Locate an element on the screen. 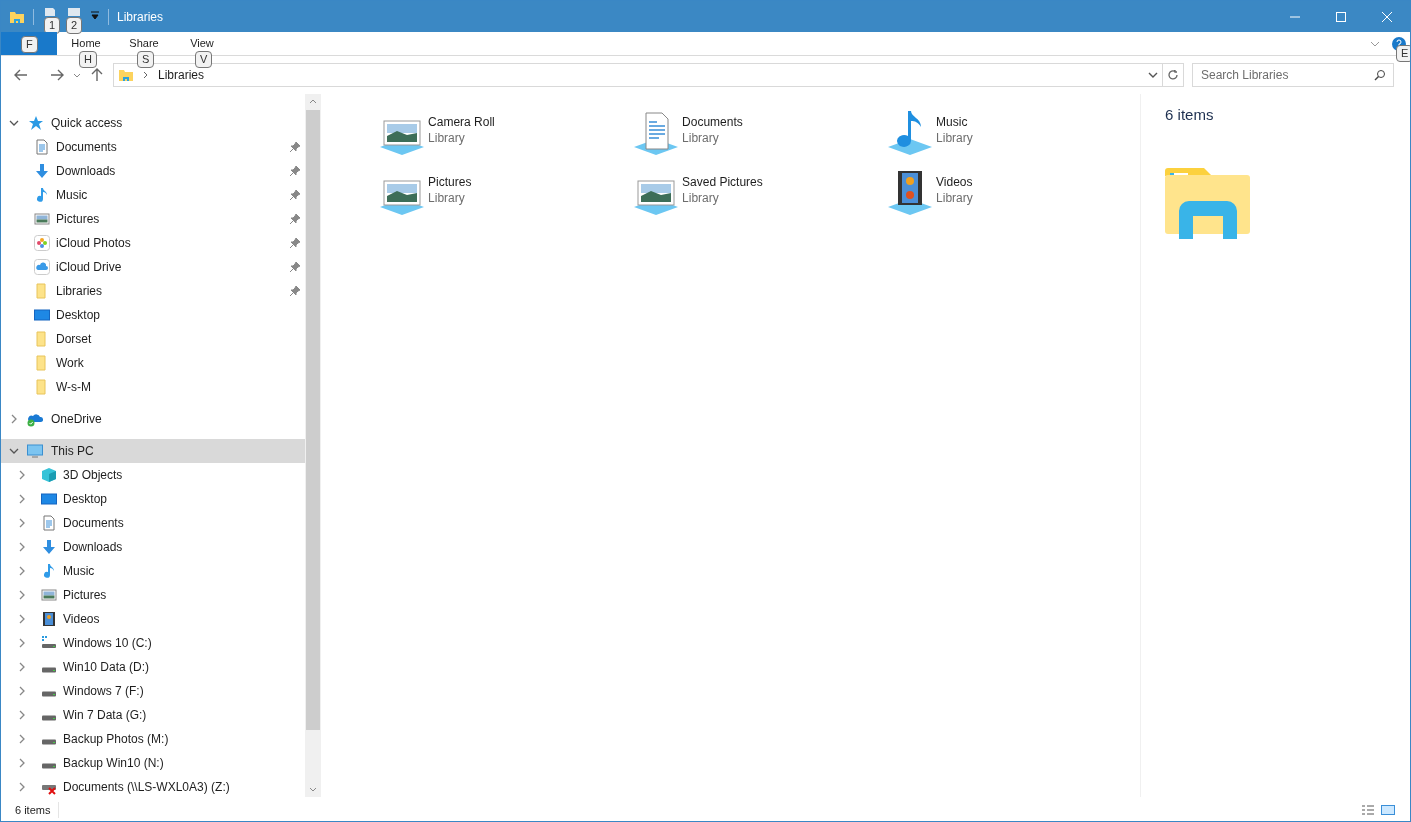 This screenshot has height=822, width=1411. cube-icon is located at coordinates (49, 475).